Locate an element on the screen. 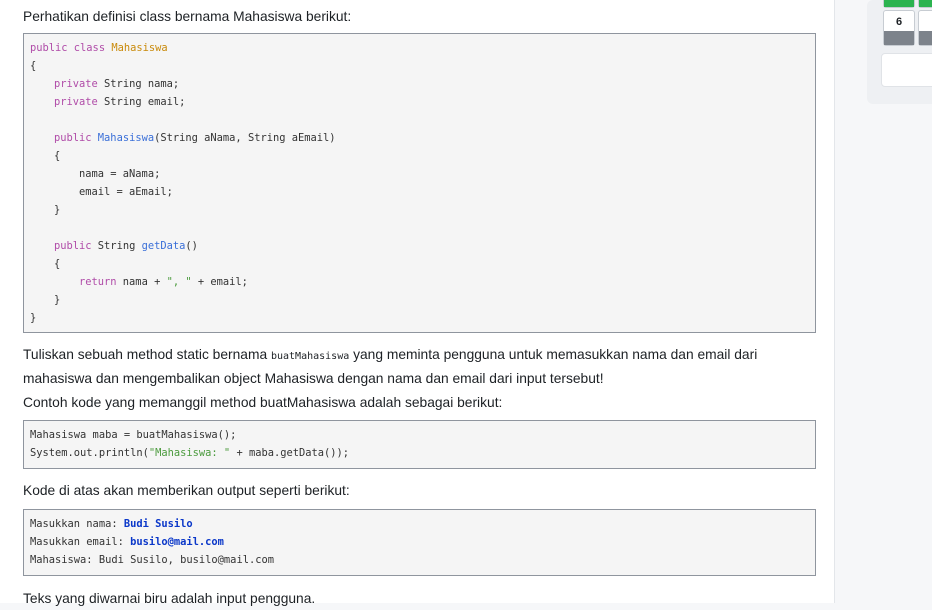 Image resolution: width=932 pixels, height=610 pixels. code-text: () is located at coordinates (191, 246).